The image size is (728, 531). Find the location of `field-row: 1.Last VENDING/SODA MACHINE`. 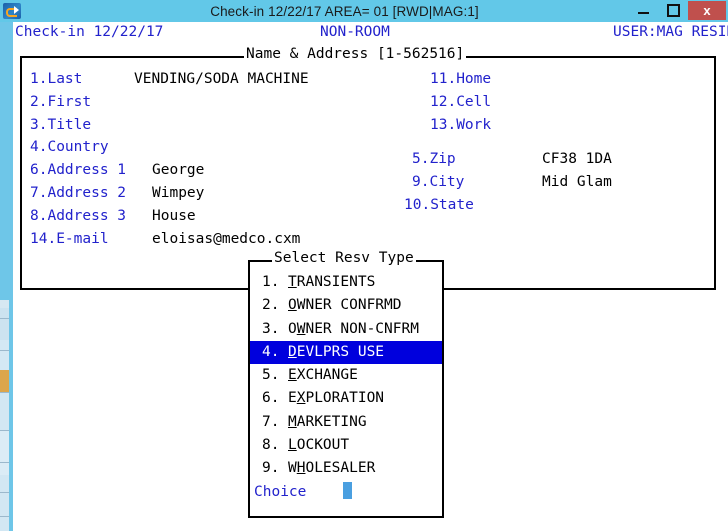

field-row: 1.Last VENDING/SODA MACHINE is located at coordinates (169, 79).